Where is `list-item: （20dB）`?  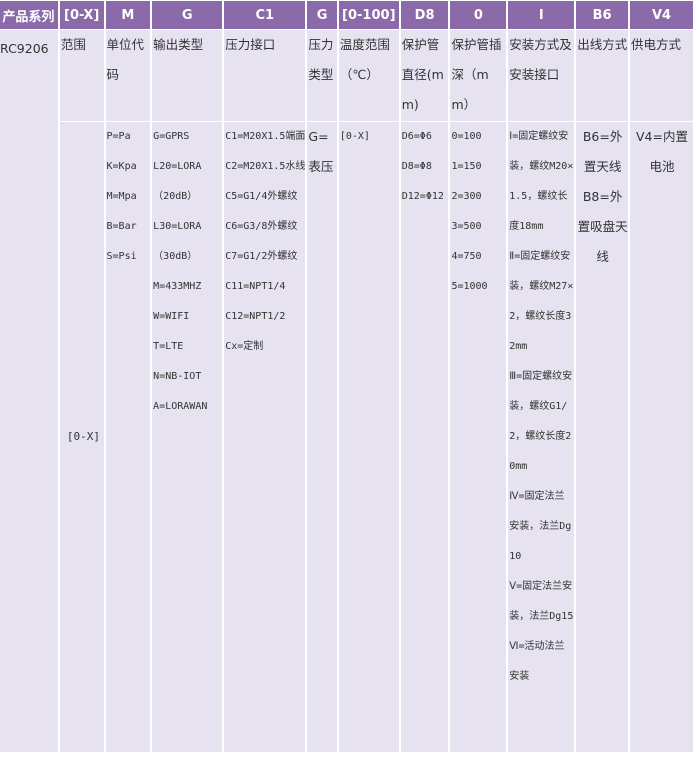
list-item: （20dB） is located at coordinates (175, 196).